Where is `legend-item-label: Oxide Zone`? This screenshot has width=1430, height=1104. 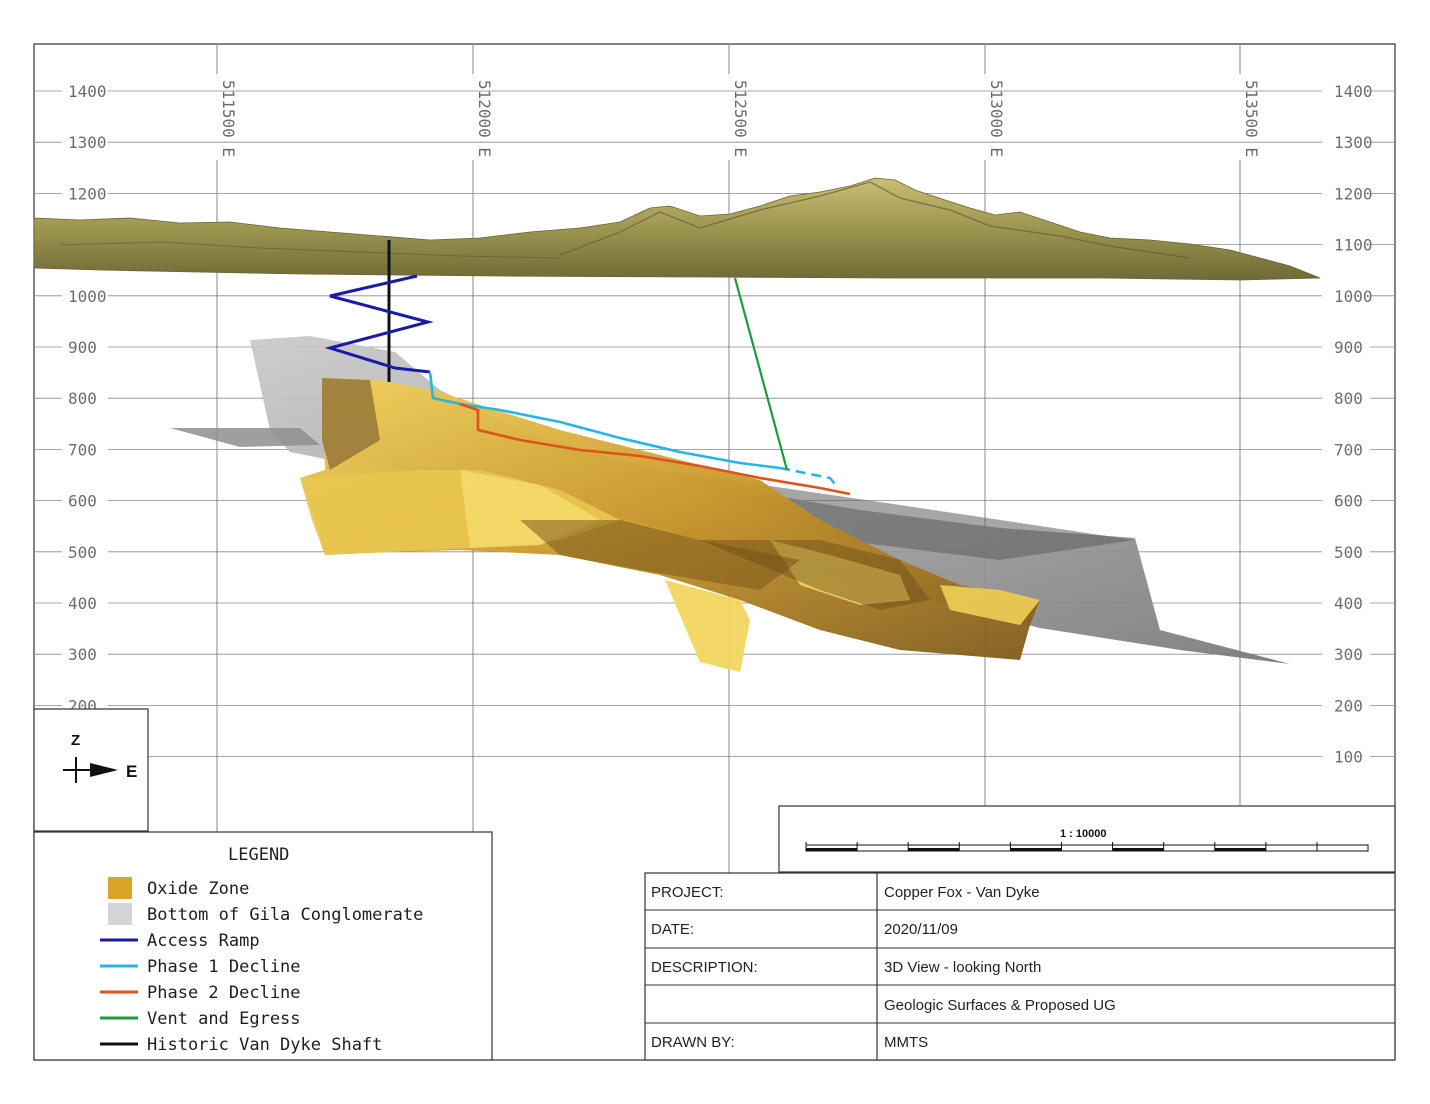
legend-item-label: Oxide Zone is located at coordinates (198, 889).